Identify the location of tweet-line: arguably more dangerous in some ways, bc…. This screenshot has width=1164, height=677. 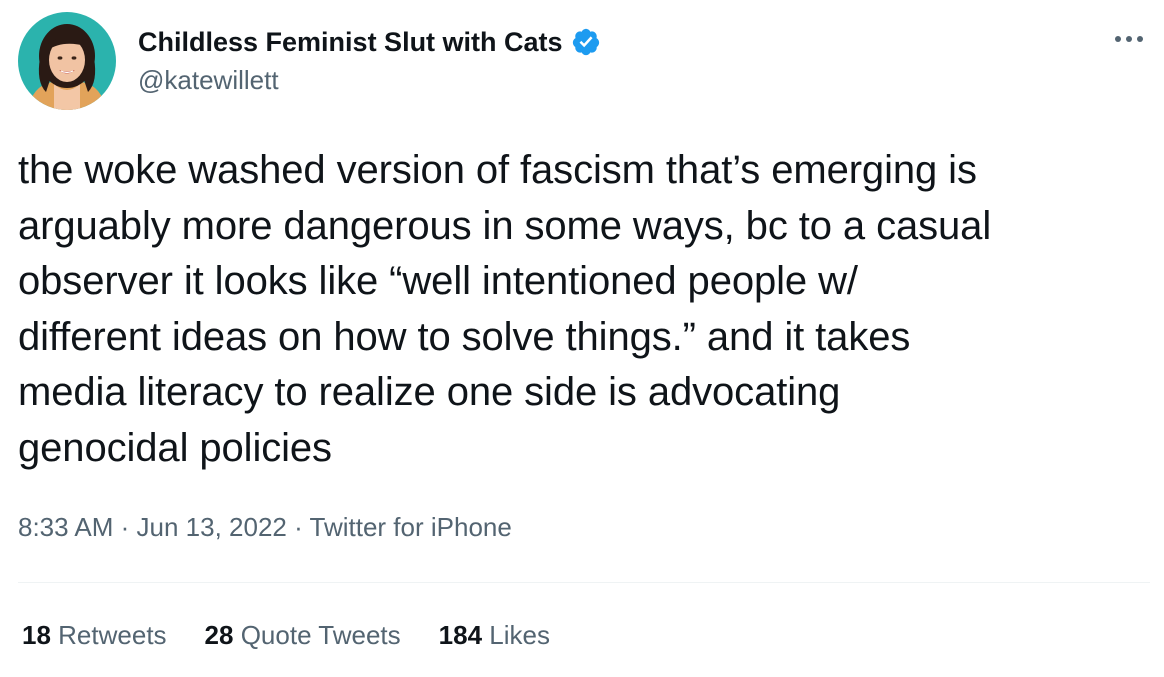
(505, 225).